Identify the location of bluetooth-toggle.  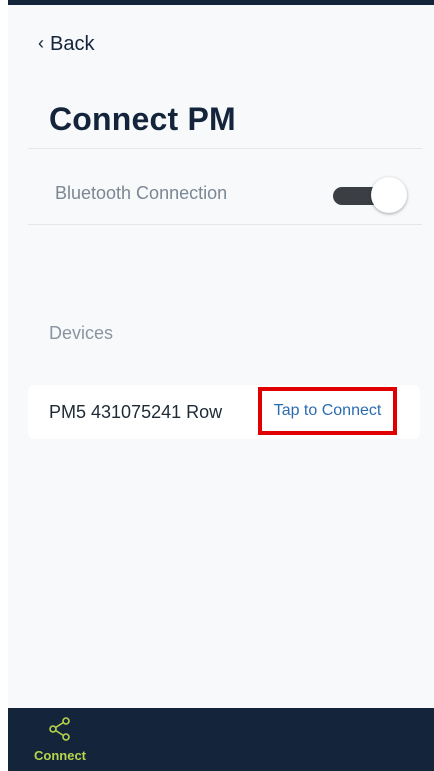
(371, 195).